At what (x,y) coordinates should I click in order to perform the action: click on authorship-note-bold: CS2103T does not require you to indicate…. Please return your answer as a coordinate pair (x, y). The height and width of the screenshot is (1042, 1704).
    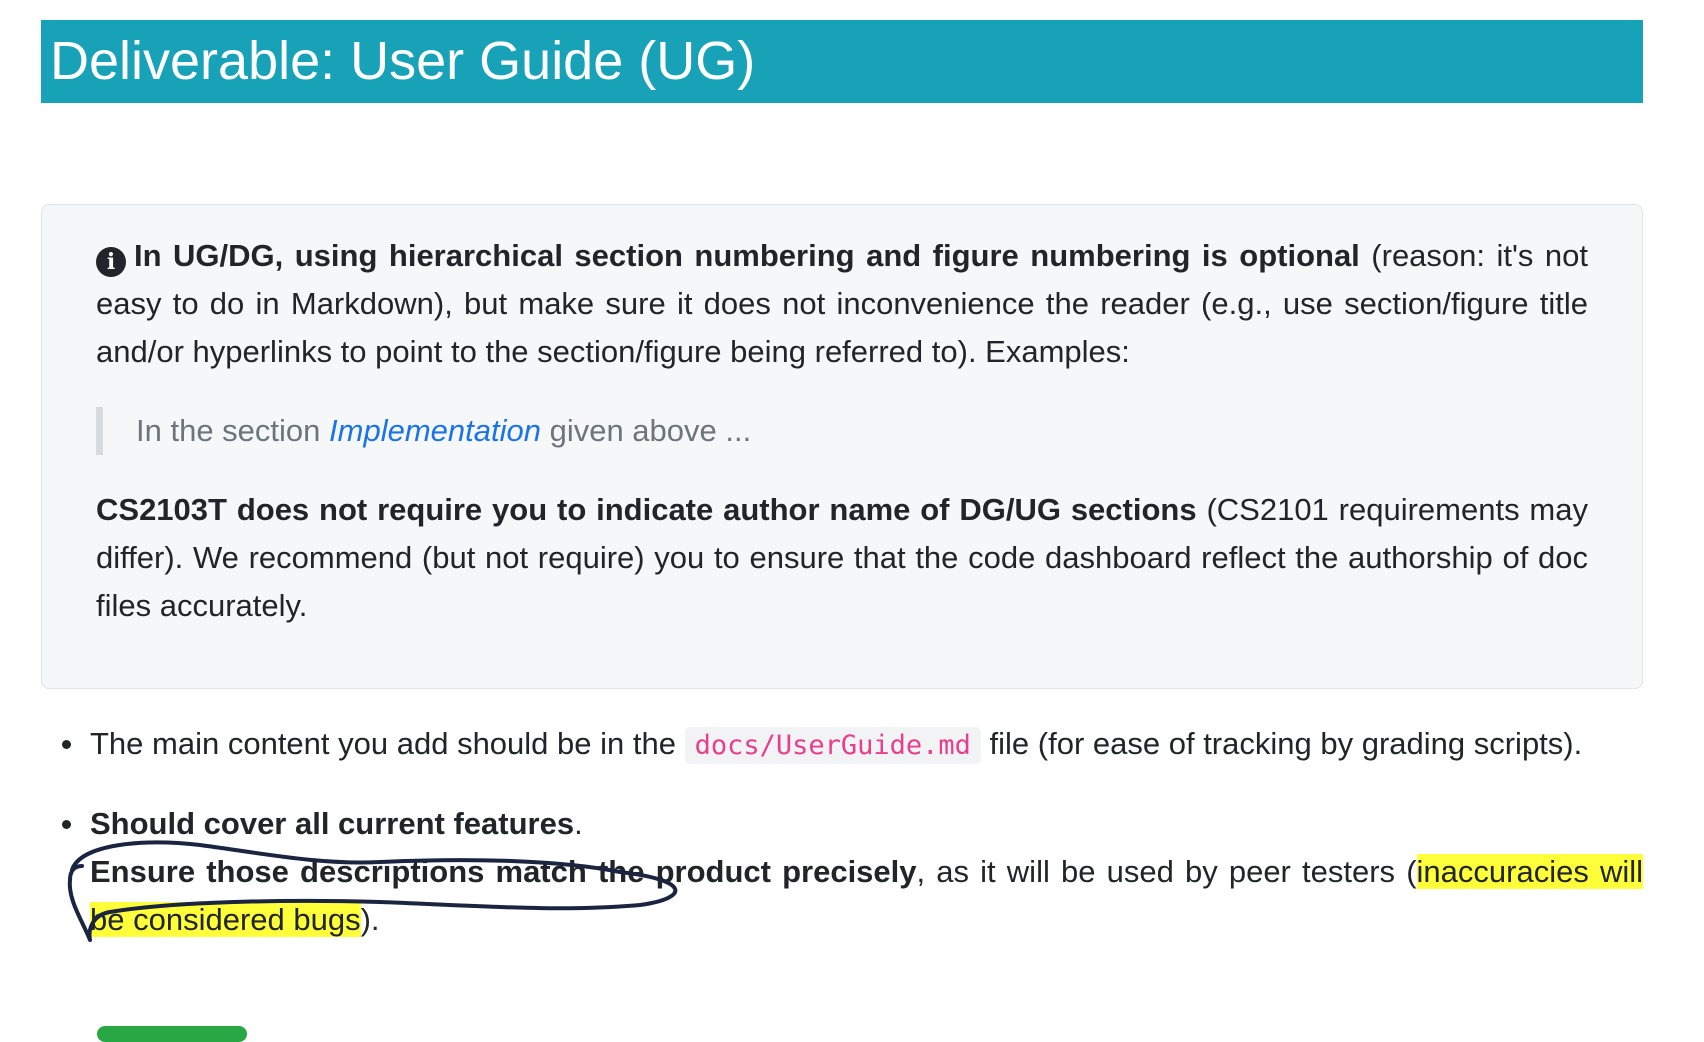
    Looking at the image, I should click on (646, 509).